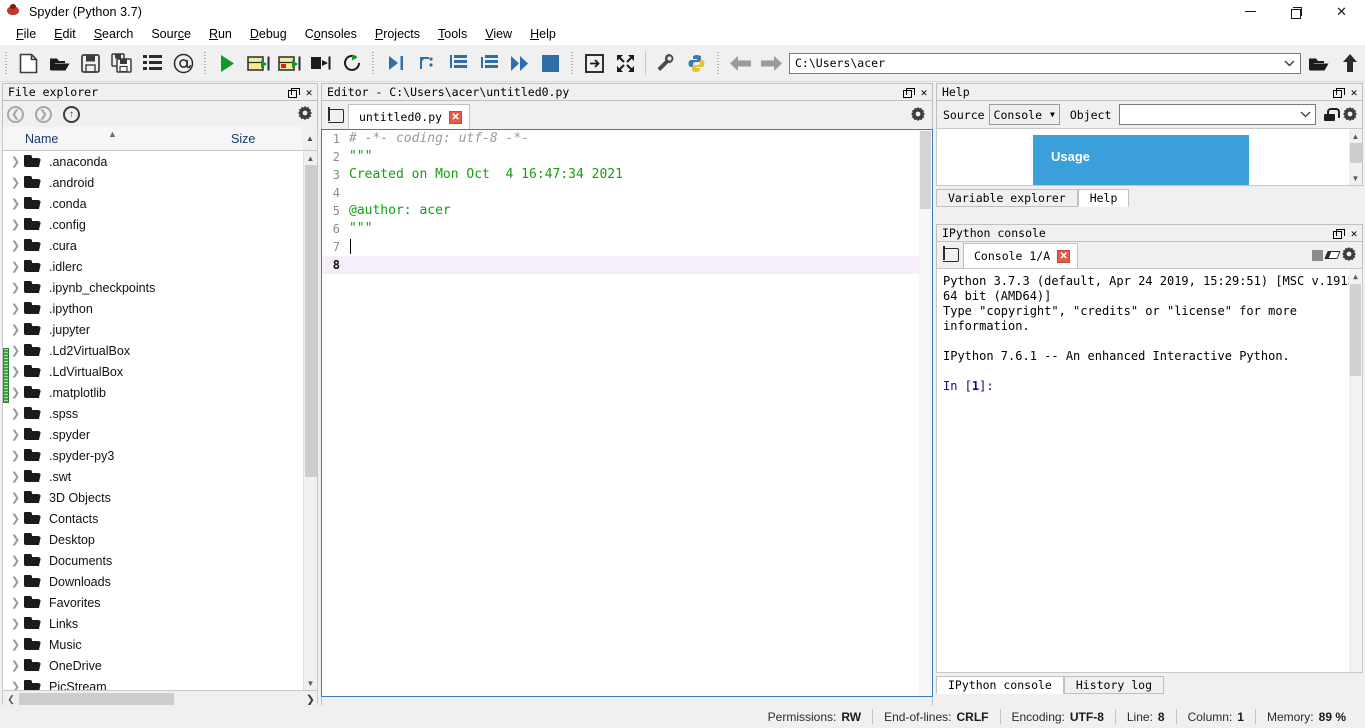 The image size is (1365, 728). What do you see at coordinates (153, 308) in the screenshot?
I see `file-tree-row: ❯ .ipython` at bounding box center [153, 308].